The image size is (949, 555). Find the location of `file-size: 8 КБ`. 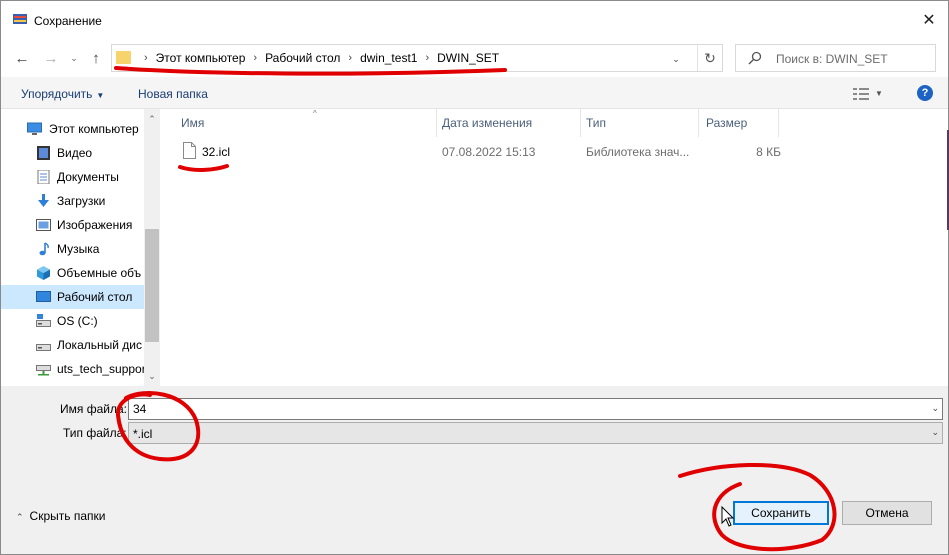

file-size: 8 КБ is located at coordinates (768, 152).